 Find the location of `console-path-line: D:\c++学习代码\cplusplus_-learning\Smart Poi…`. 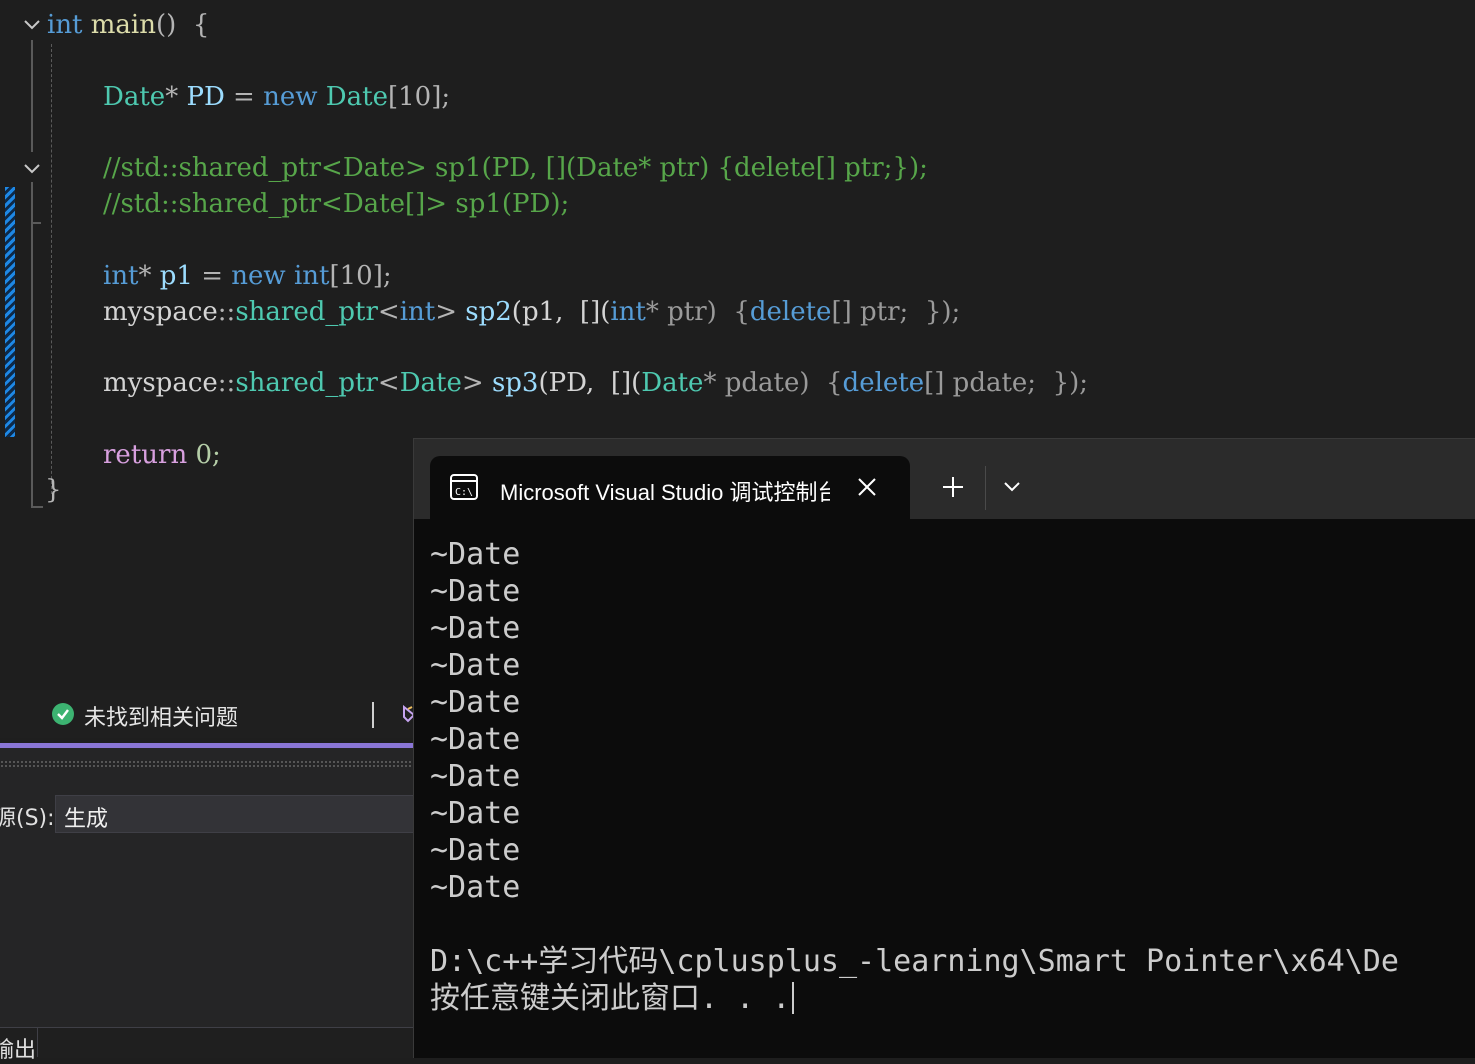

console-path-line: D:\c++学习代码\cplusplus_-learning\Smart Poi… is located at coordinates (914, 961).